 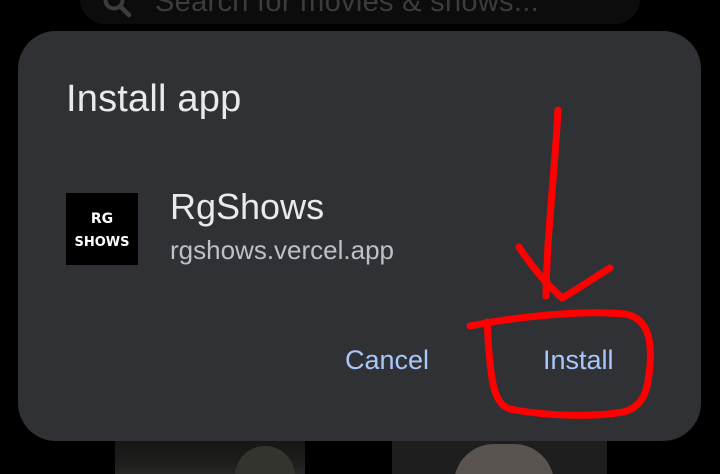 What do you see at coordinates (247, 206) in the screenshot?
I see `app-name: RgShows` at bounding box center [247, 206].